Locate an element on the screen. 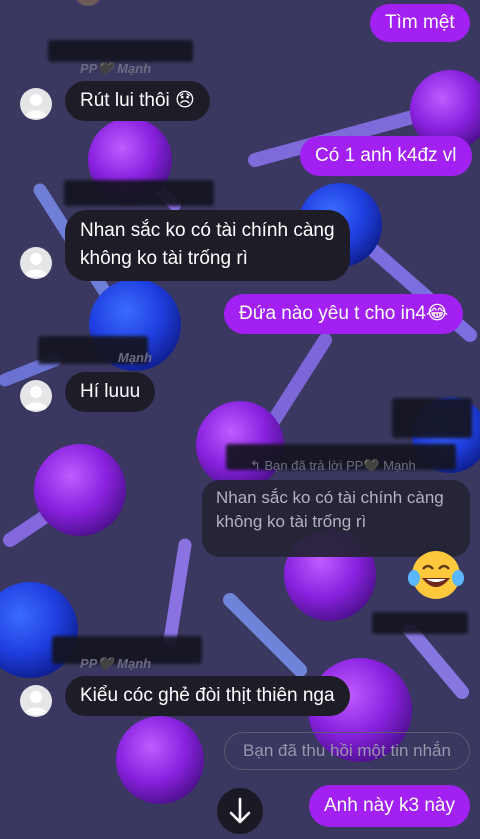 The height and width of the screenshot is (839, 480). reply-header: ↰ Bạn đã trả lời PP🖤 Mạnh is located at coordinates (333, 465).